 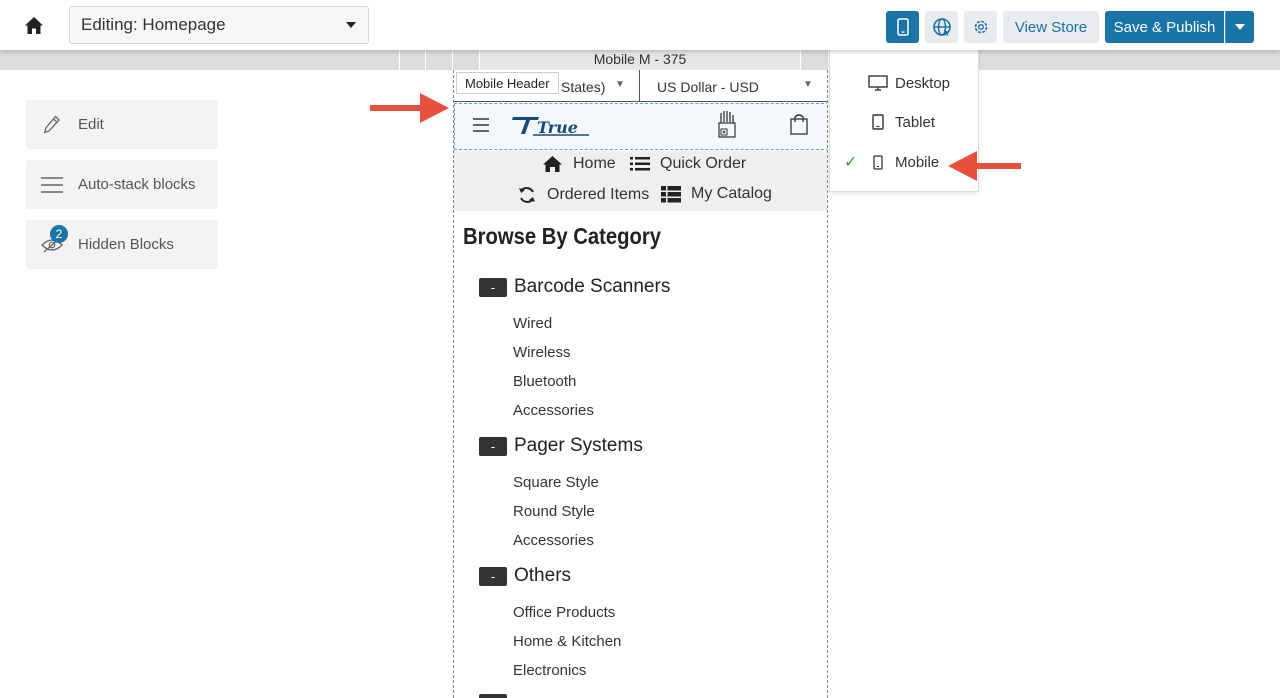 I want to click on mobile-header-block: True, so click(x=640, y=126).